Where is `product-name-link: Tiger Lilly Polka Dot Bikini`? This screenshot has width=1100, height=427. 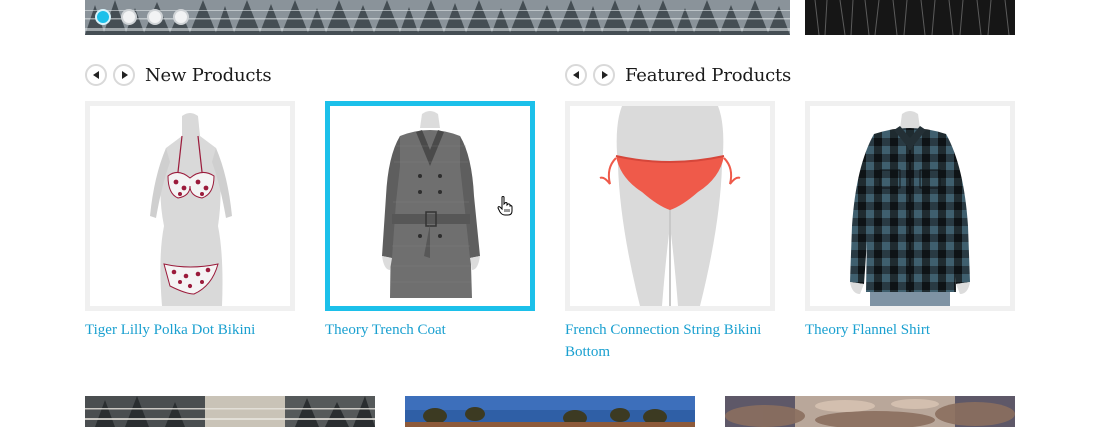
product-name-link: Tiger Lilly Polka Dot Bikini is located at coordinates (190, 330).